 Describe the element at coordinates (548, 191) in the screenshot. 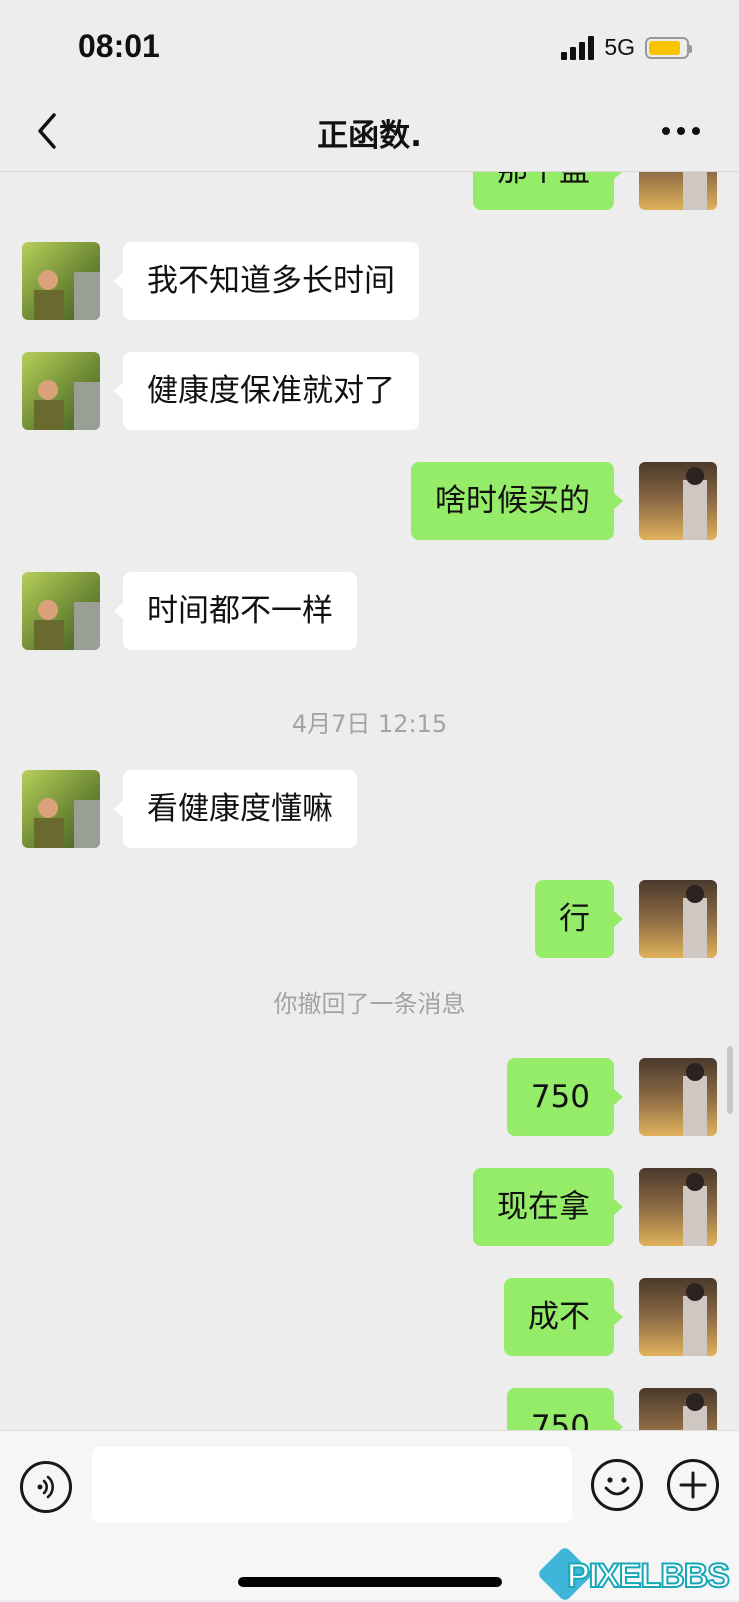

I see `message-bubble-sent: 那个盘` at that location.